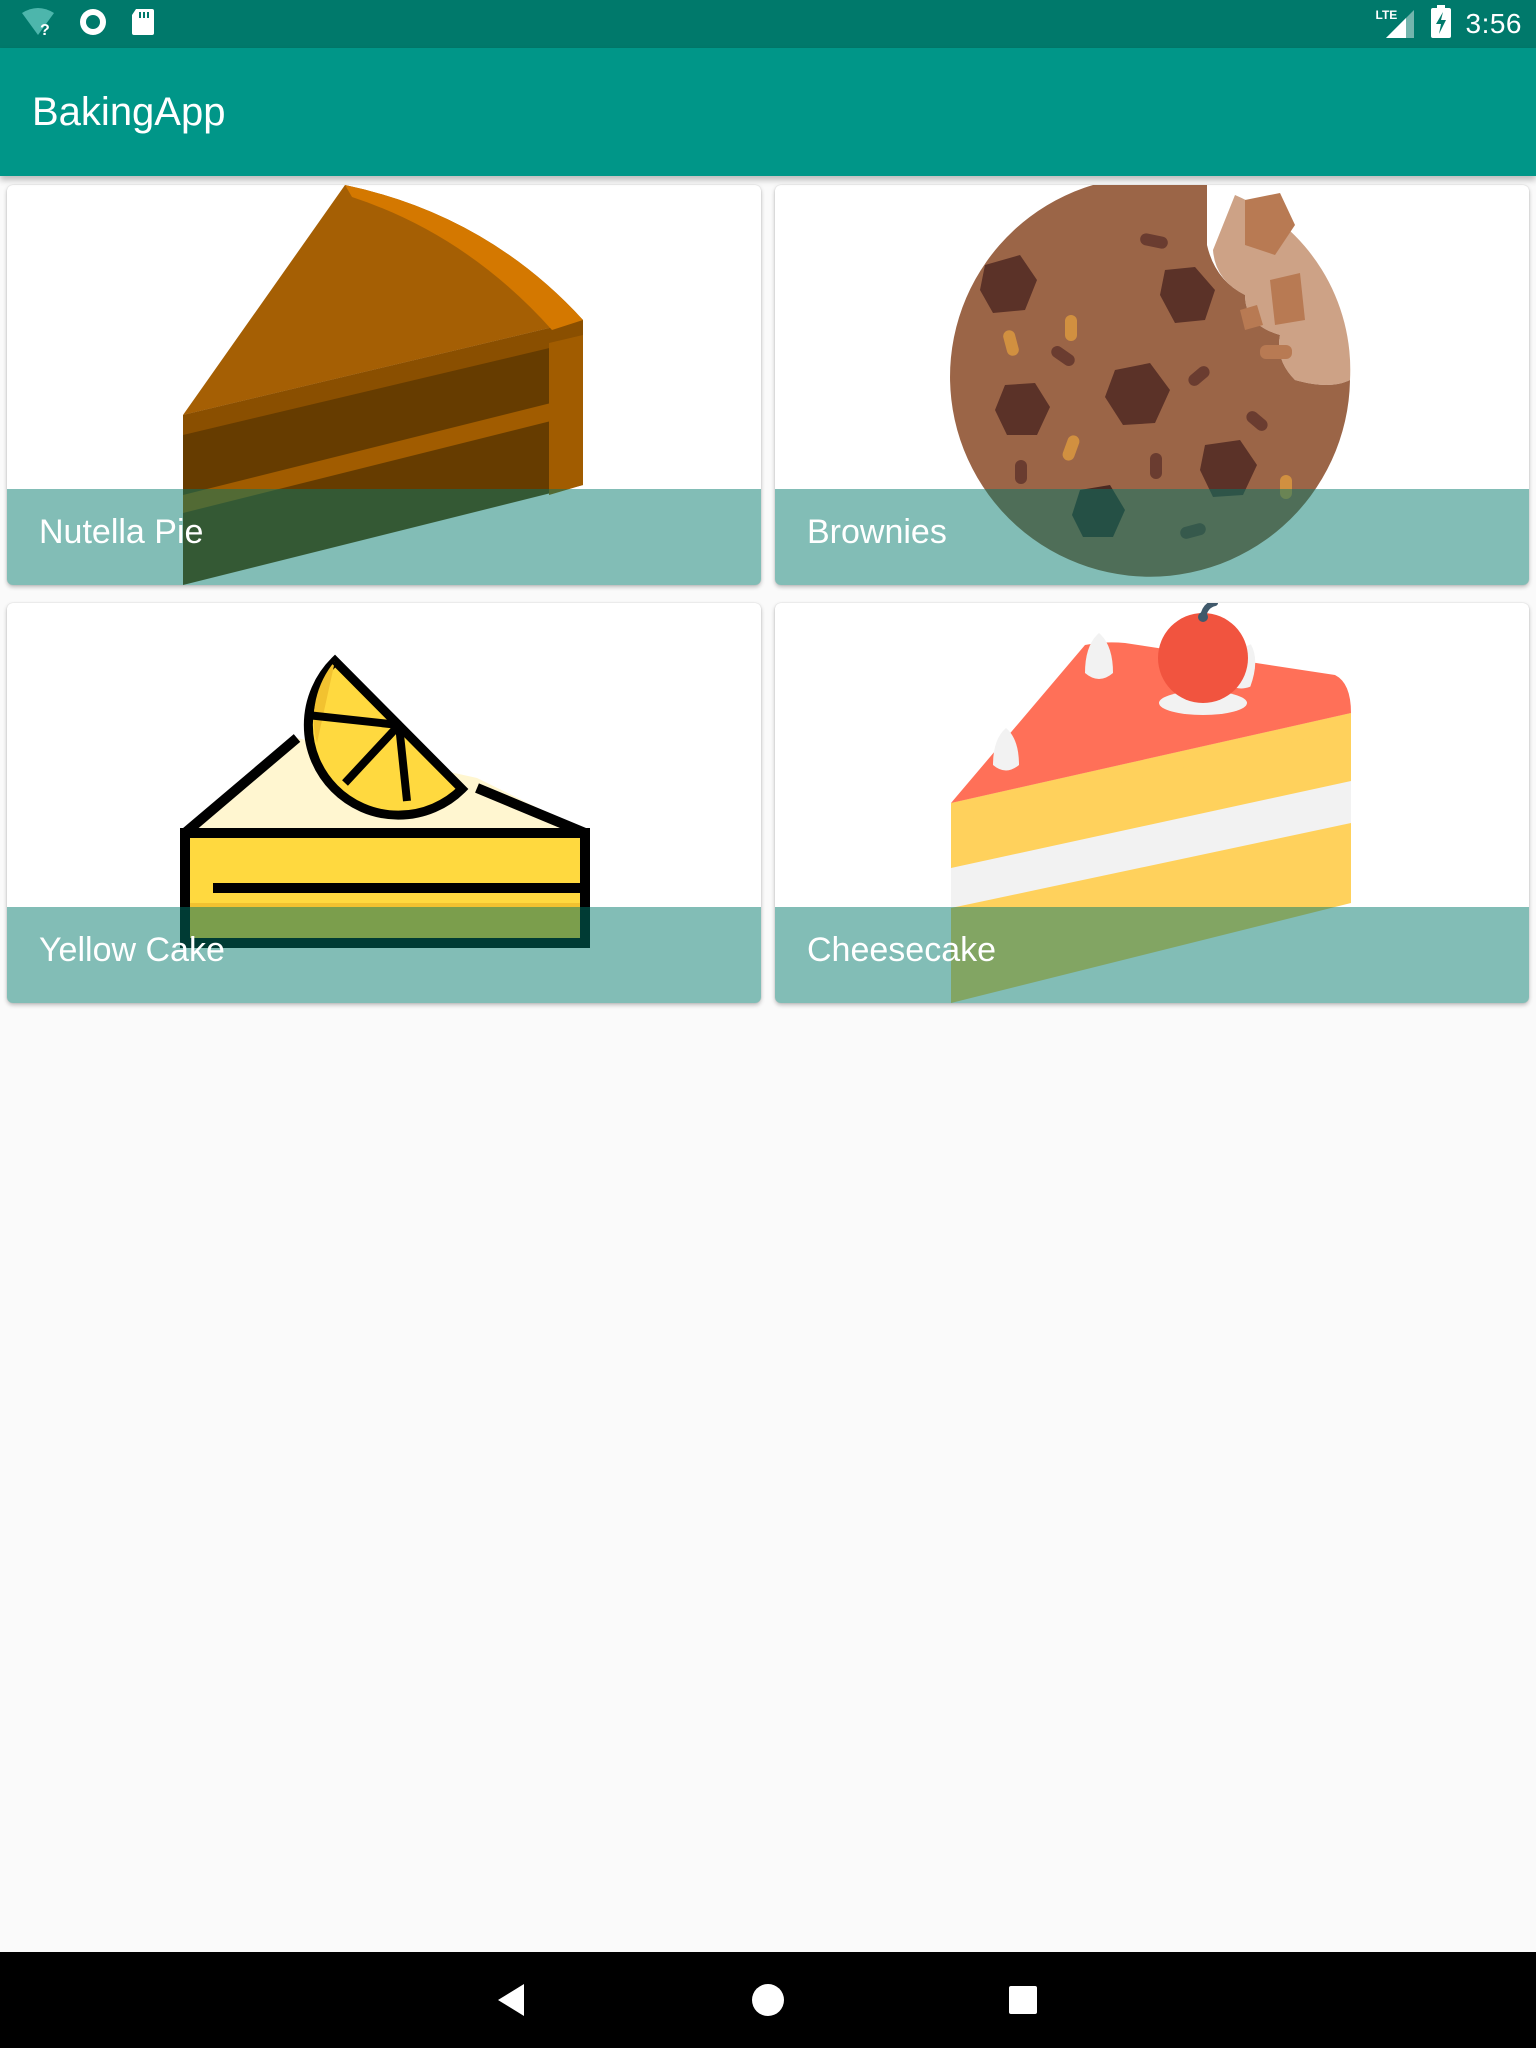  Describe the element at coordinates (129, 112) in the screenshot. I see `app-title: BakingApp` at that location.